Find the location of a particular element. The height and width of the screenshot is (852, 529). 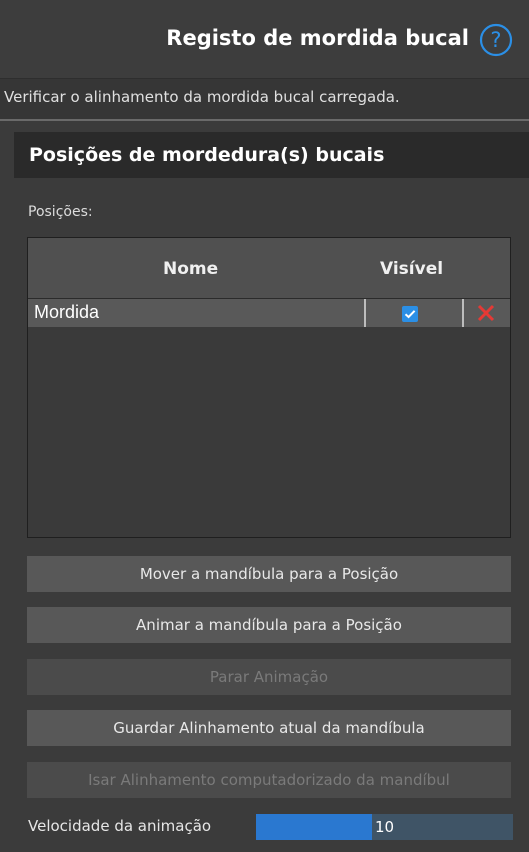

help-icon: ? is located at coordinates (496, 40).